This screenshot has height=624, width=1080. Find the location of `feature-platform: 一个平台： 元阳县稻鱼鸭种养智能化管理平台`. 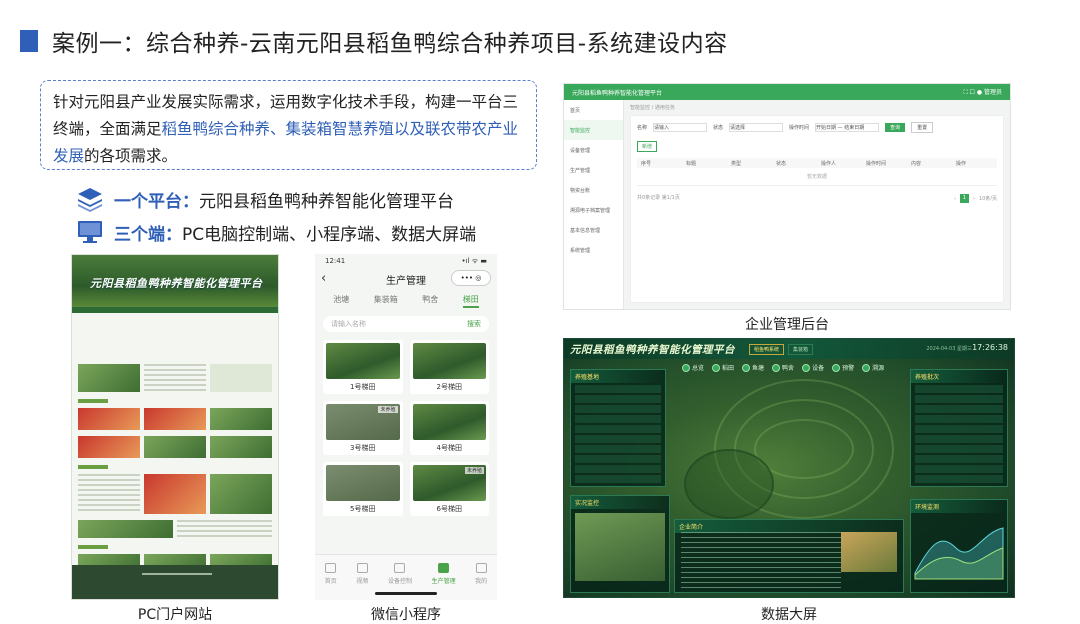

feature-platform: 一个平台： 元阳县稻鱼鸭种养智能化管理平台 is located at coordinates (265, 199).